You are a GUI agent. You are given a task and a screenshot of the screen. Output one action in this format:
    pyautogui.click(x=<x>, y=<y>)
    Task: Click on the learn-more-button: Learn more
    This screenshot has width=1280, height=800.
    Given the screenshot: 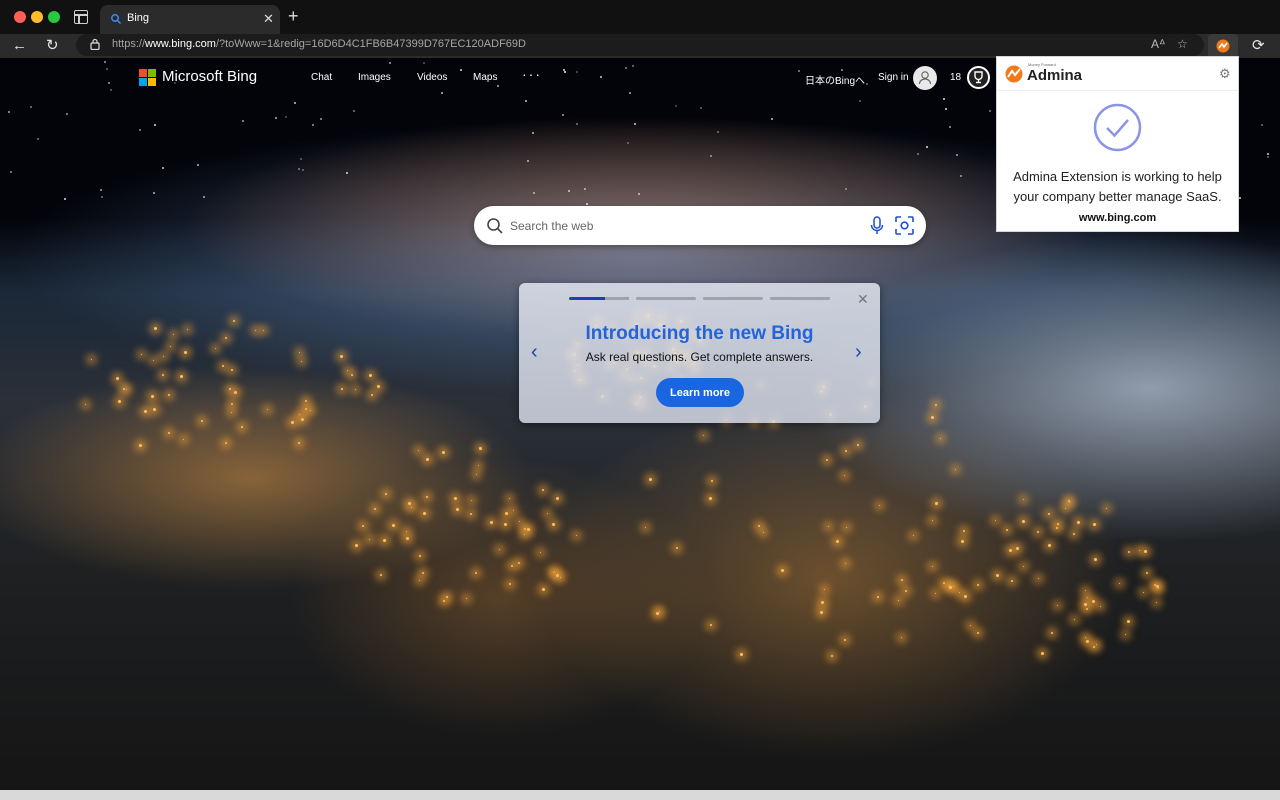 What is the action you would take?
    pyautogui.click(x=700, y=392)
    